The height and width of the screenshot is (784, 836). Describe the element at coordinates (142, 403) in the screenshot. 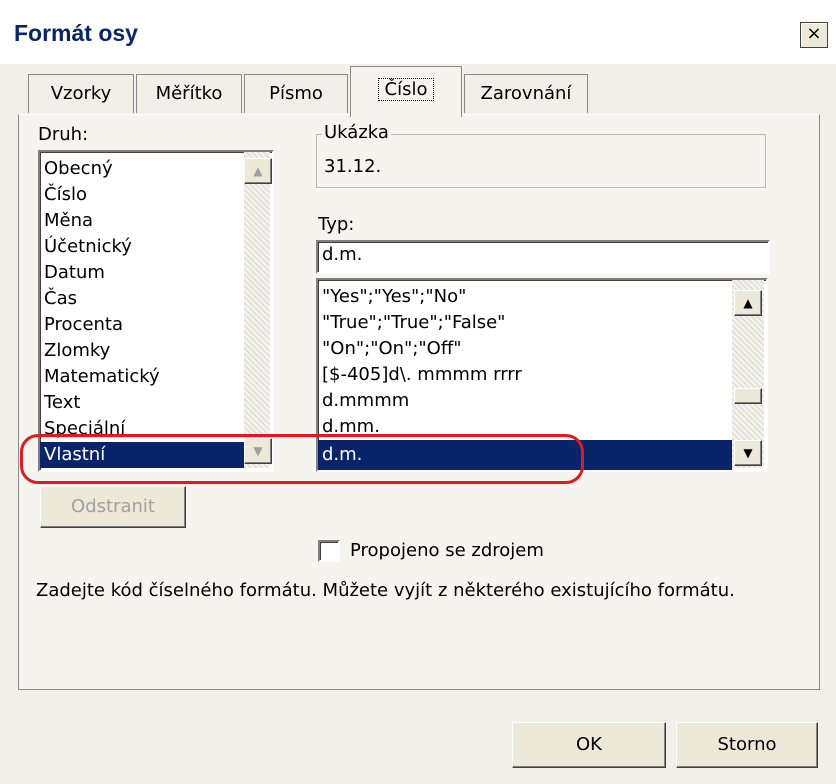

I see `list-item: Text` at that location.